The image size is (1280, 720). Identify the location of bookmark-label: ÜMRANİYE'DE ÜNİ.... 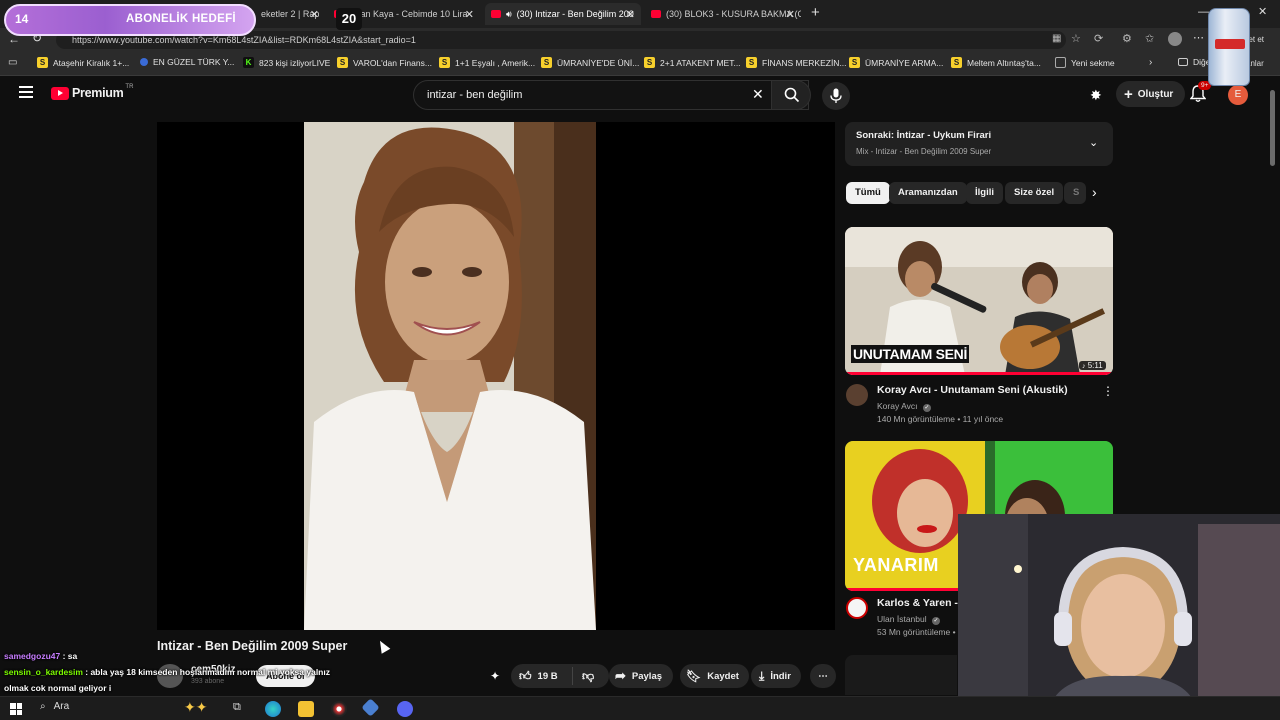
(598, 62).